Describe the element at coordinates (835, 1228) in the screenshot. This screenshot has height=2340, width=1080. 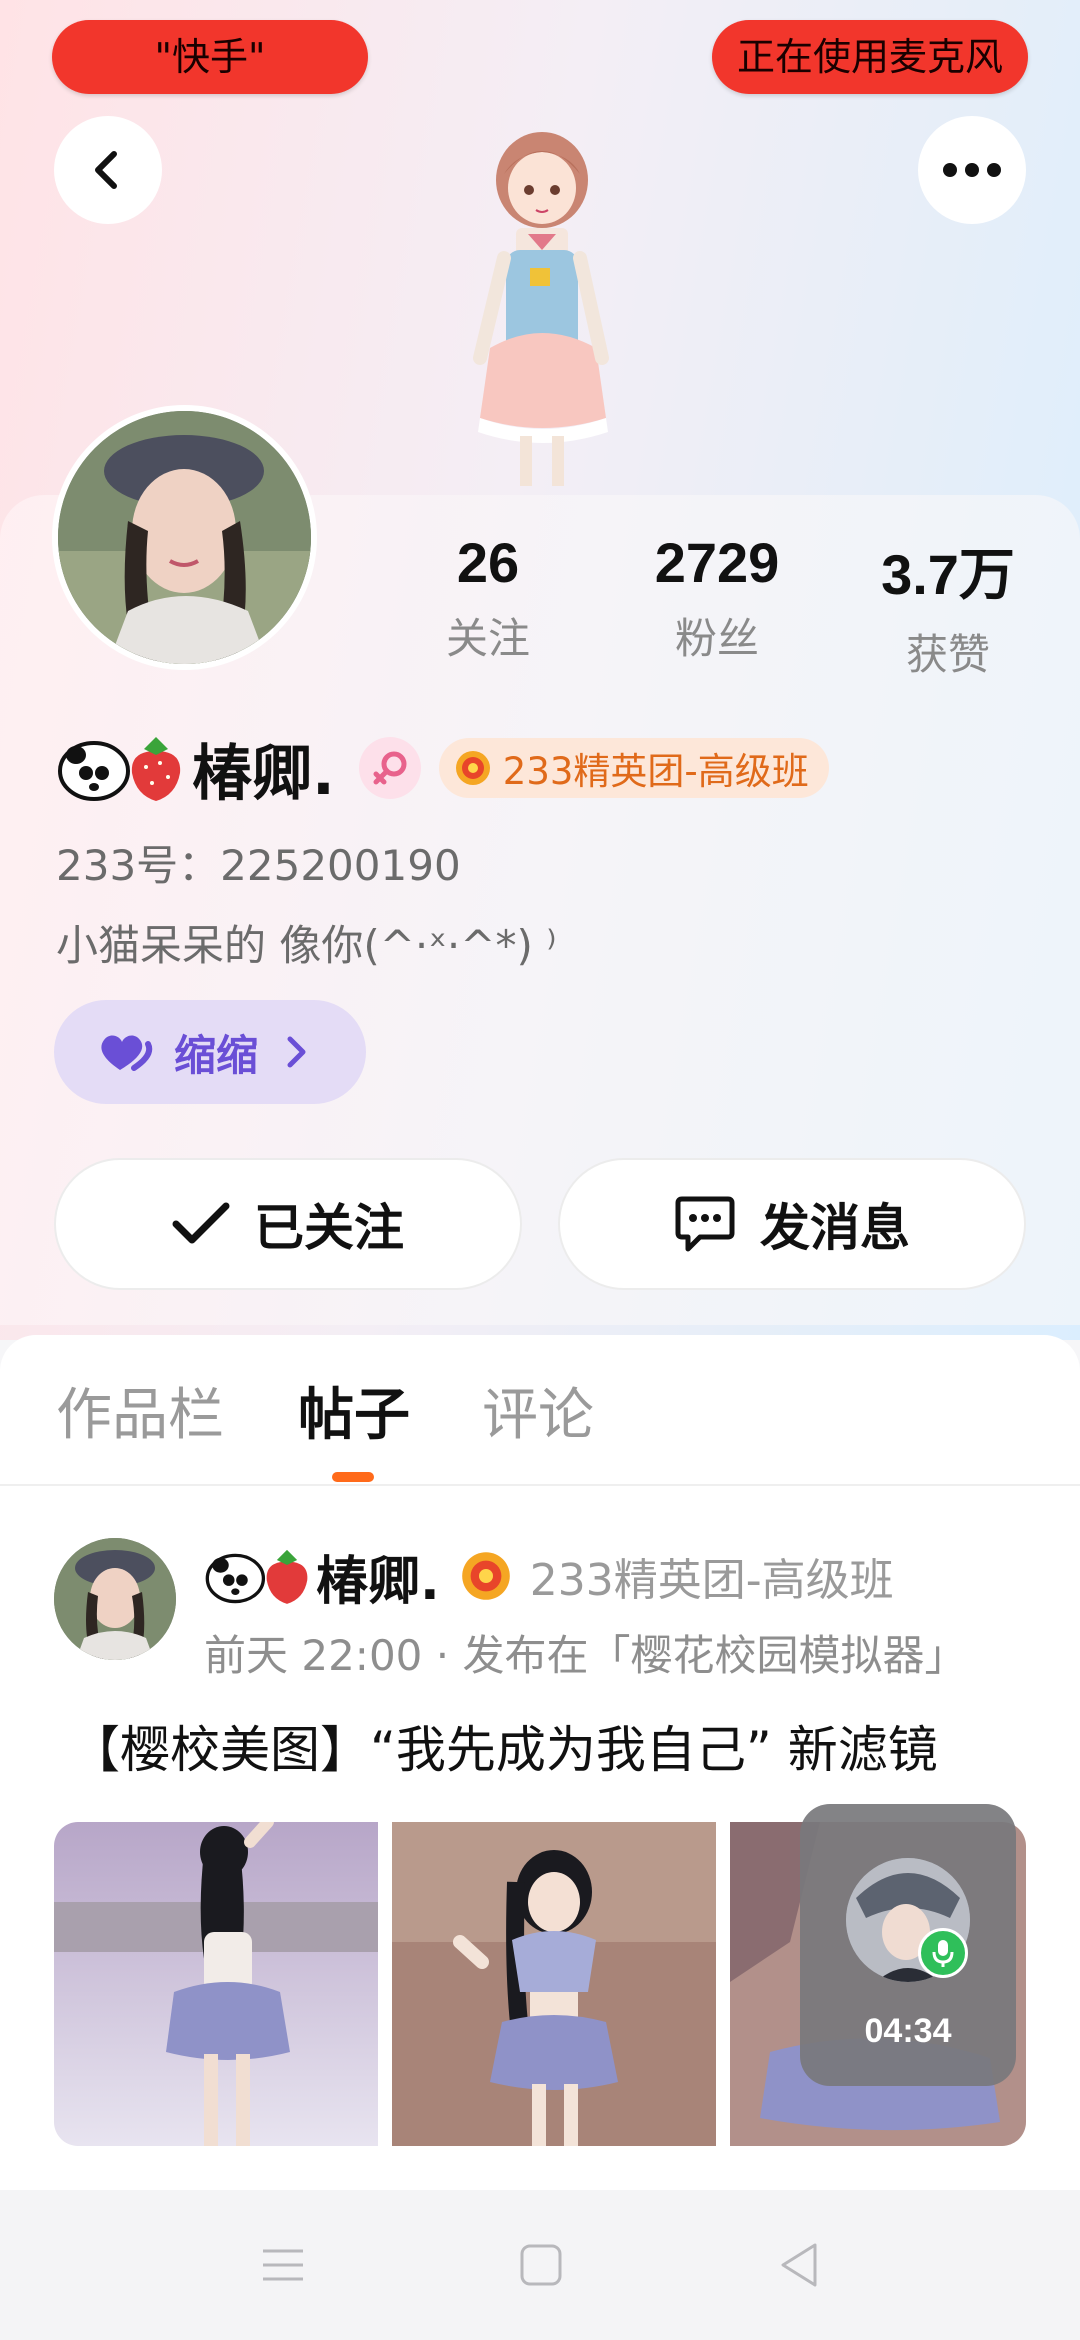
I see `send-message-label: 发消息` at that location.